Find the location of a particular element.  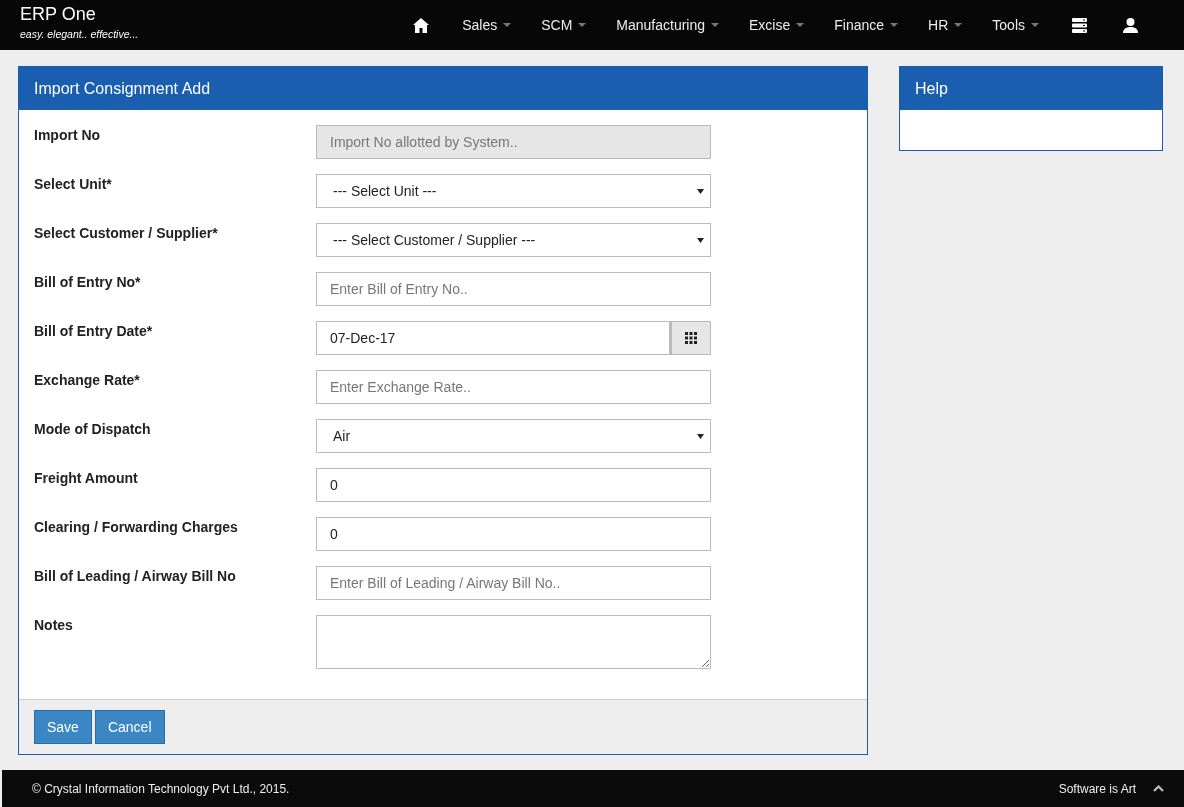

calendar-button is located at coordinates (690, 338).